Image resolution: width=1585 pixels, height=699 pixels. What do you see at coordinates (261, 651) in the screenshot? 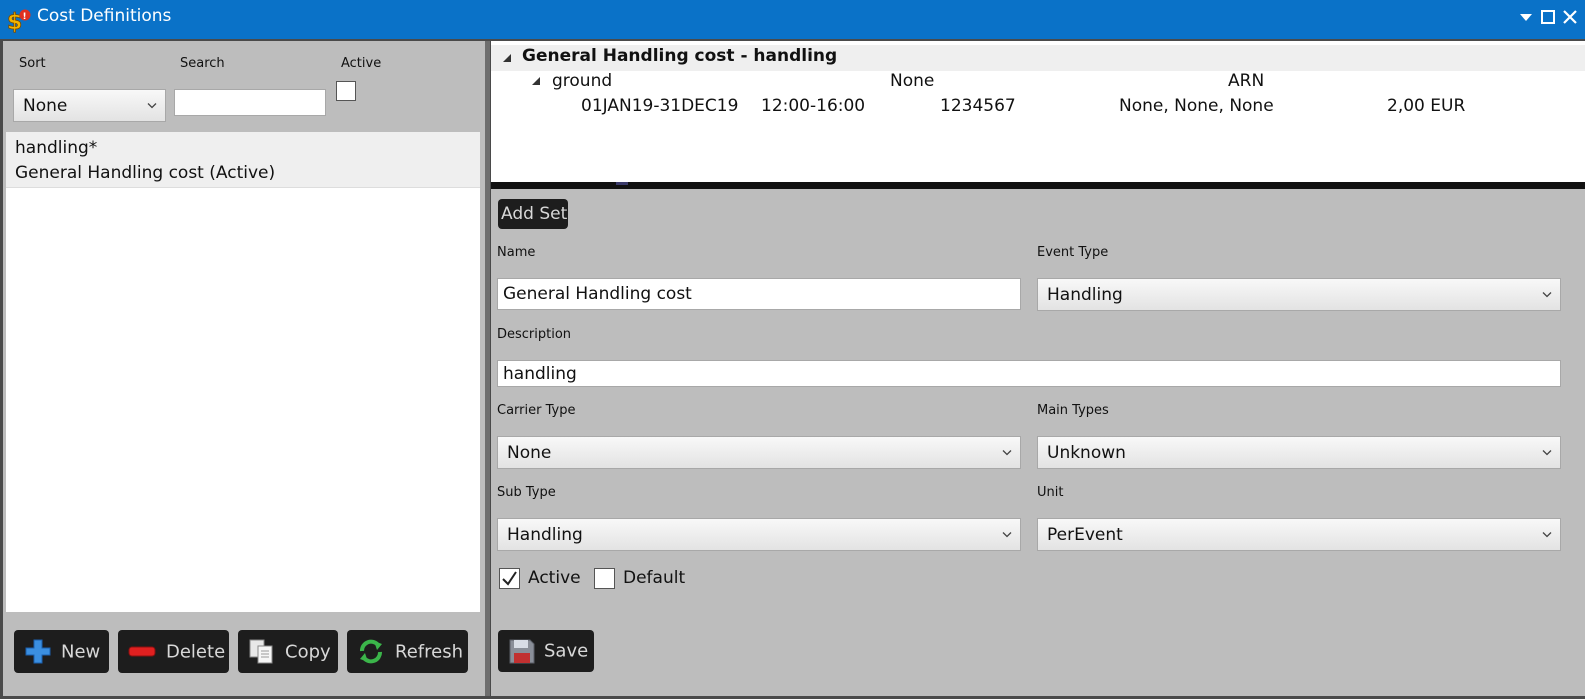
I see `copy-icon` at bounding box center [261, 651].